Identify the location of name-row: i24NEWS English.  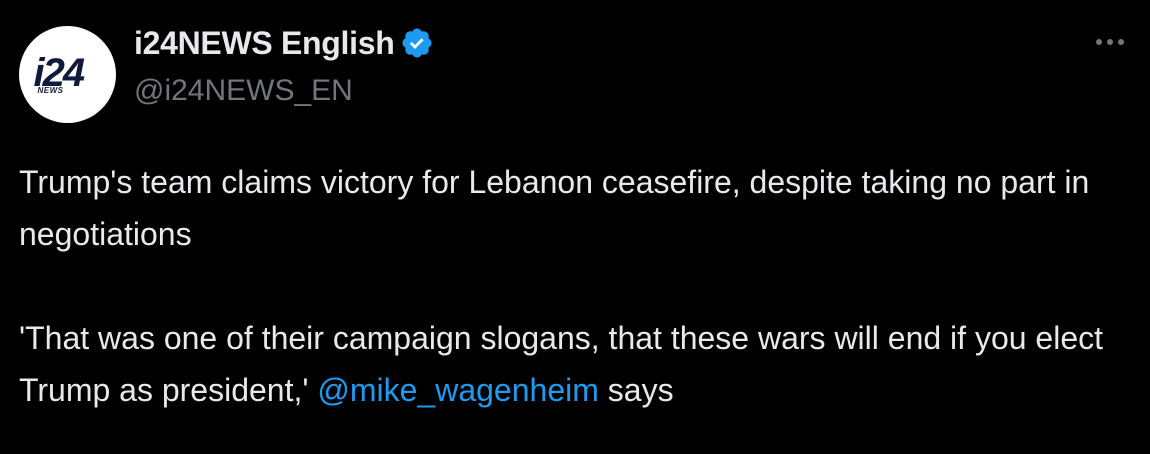
(284, 43).